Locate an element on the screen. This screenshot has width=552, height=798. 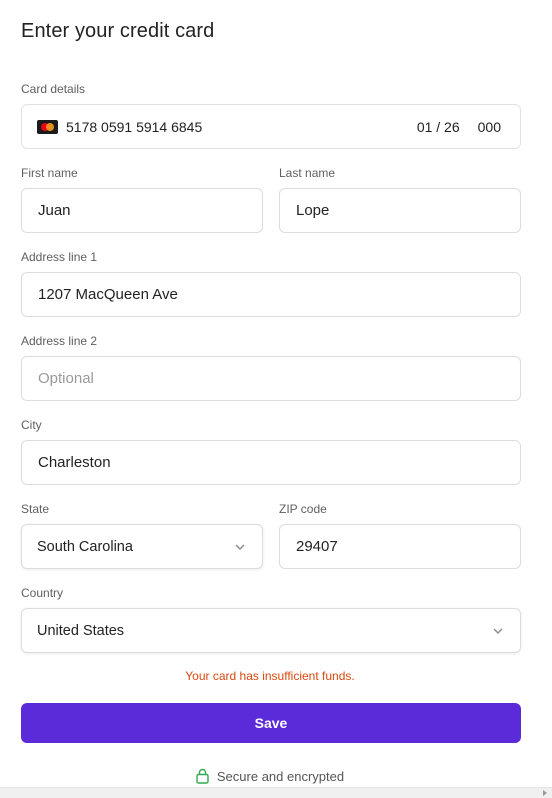
secure-text: Secure and encrypted is located at coordinates (280, 776).